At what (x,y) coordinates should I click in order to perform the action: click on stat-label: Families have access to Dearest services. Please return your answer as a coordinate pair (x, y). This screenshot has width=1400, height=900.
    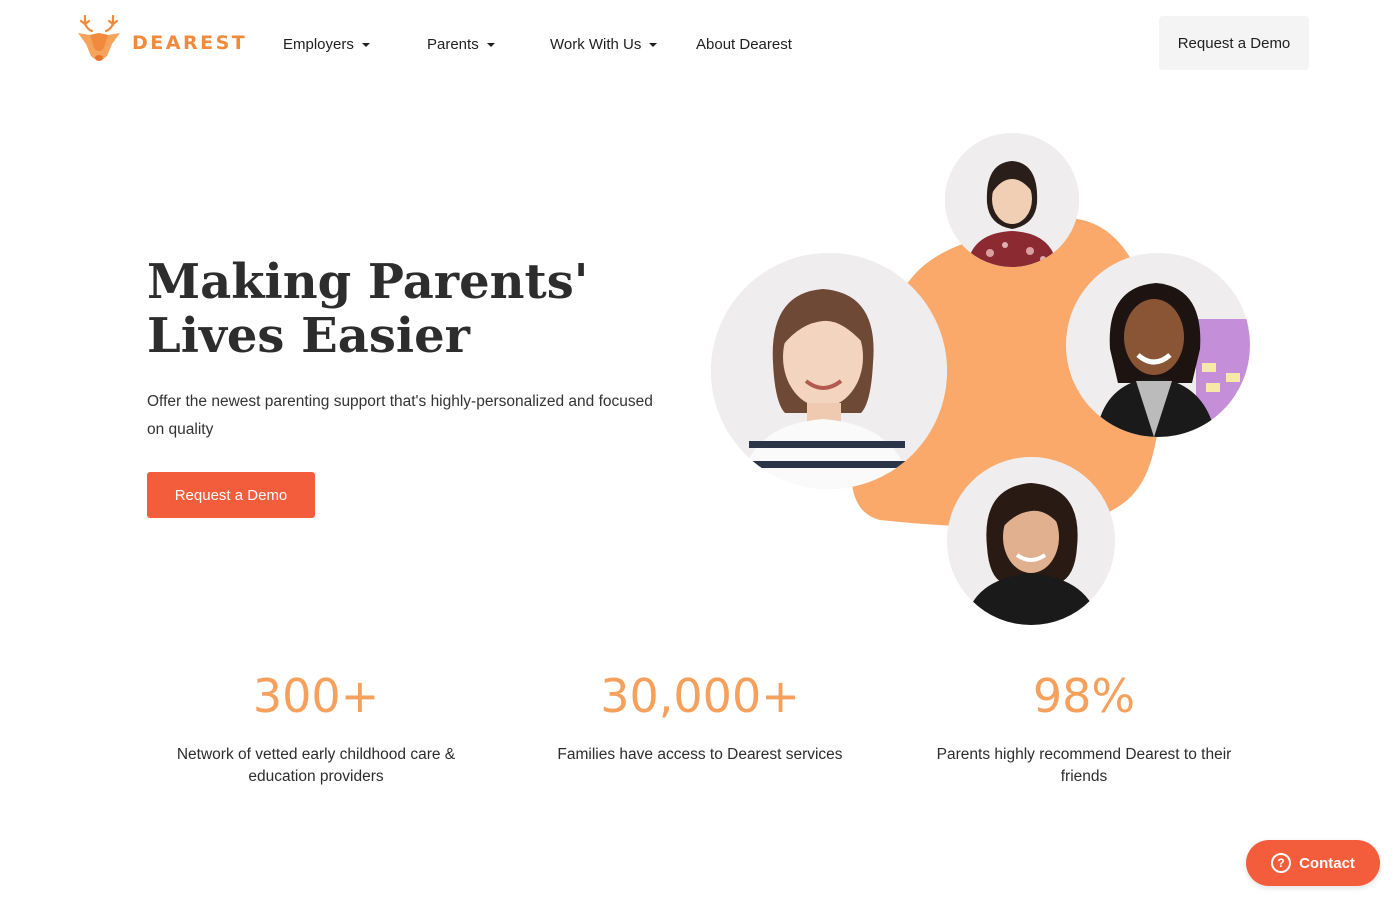
    Looking at the image, I should click on (700, 754).